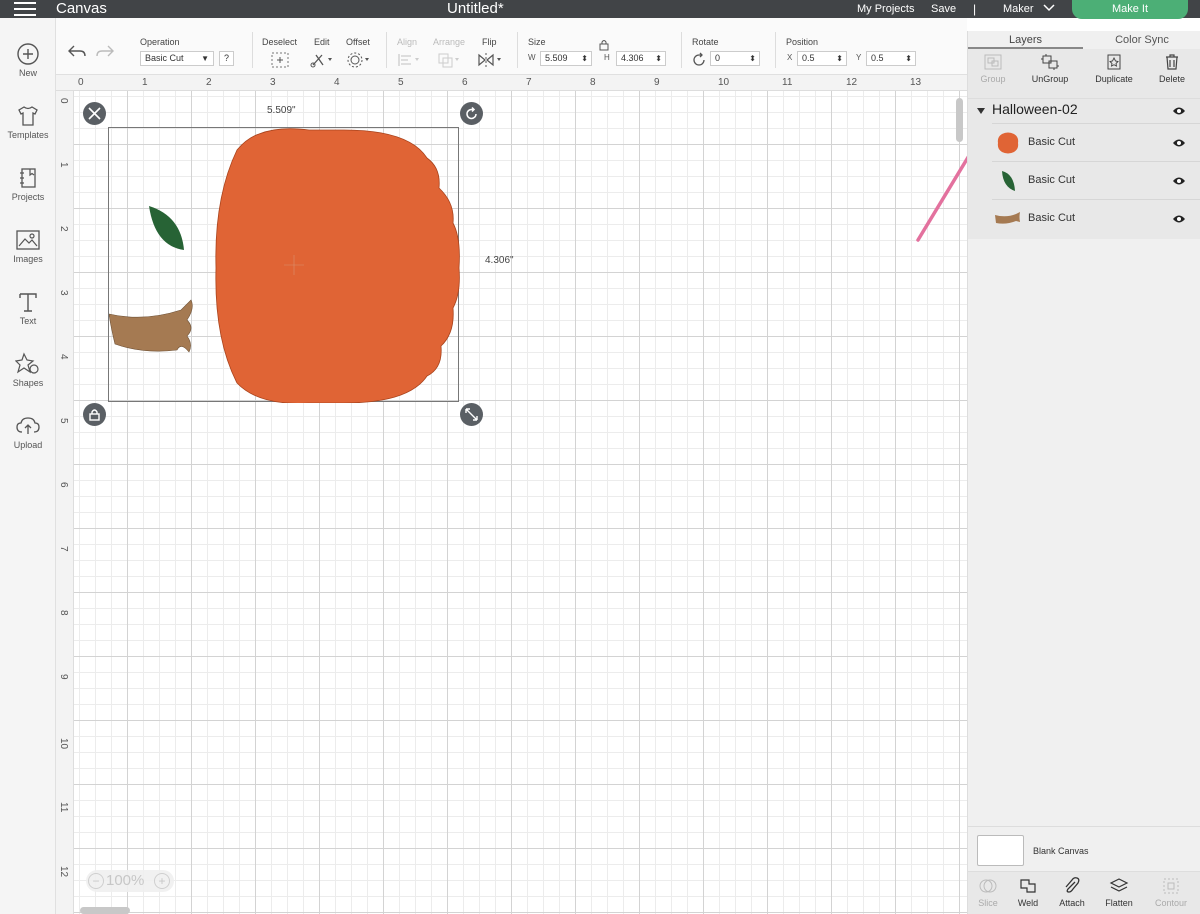 This screenshot has width=1200, height=914. I want to click on chevron-down-icon, so click(1049, 8).